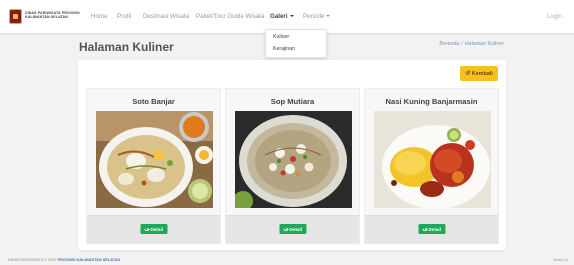 This screenshot has height=265, width=574. I want to click on agency-logo, so click(15, 16).